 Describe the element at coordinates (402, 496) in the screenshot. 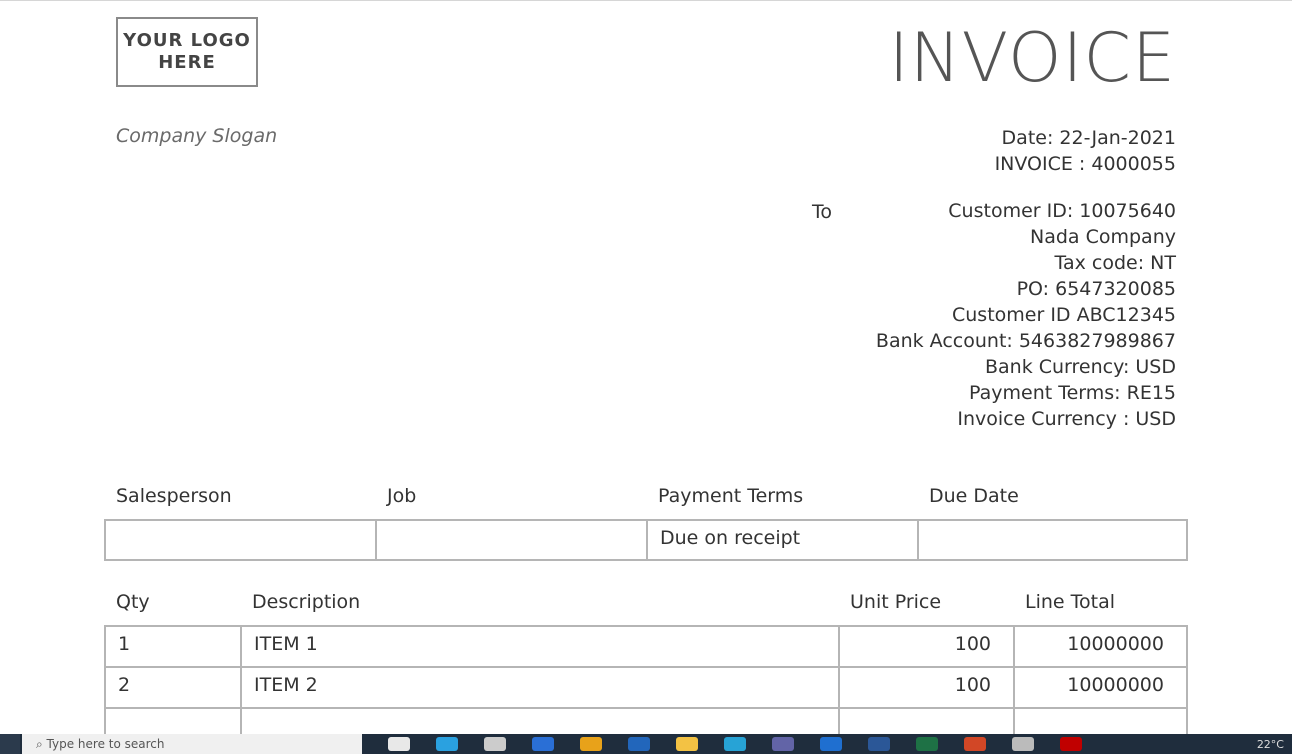

I see `column-header-job: Job` at that location.